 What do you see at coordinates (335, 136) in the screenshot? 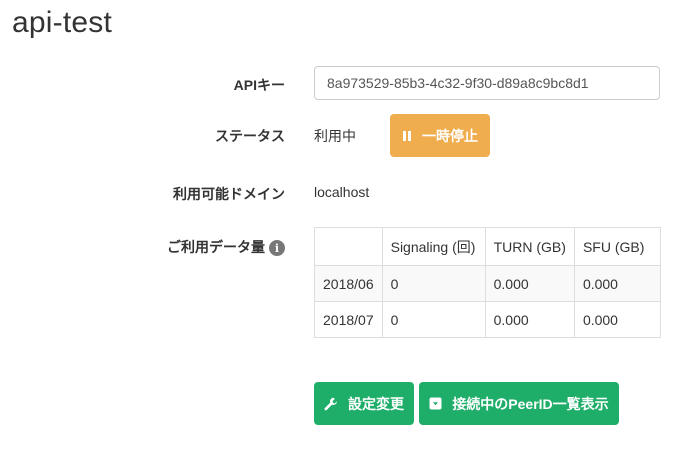
I see `status-value: 利用中` at bounding box center [335, 136].